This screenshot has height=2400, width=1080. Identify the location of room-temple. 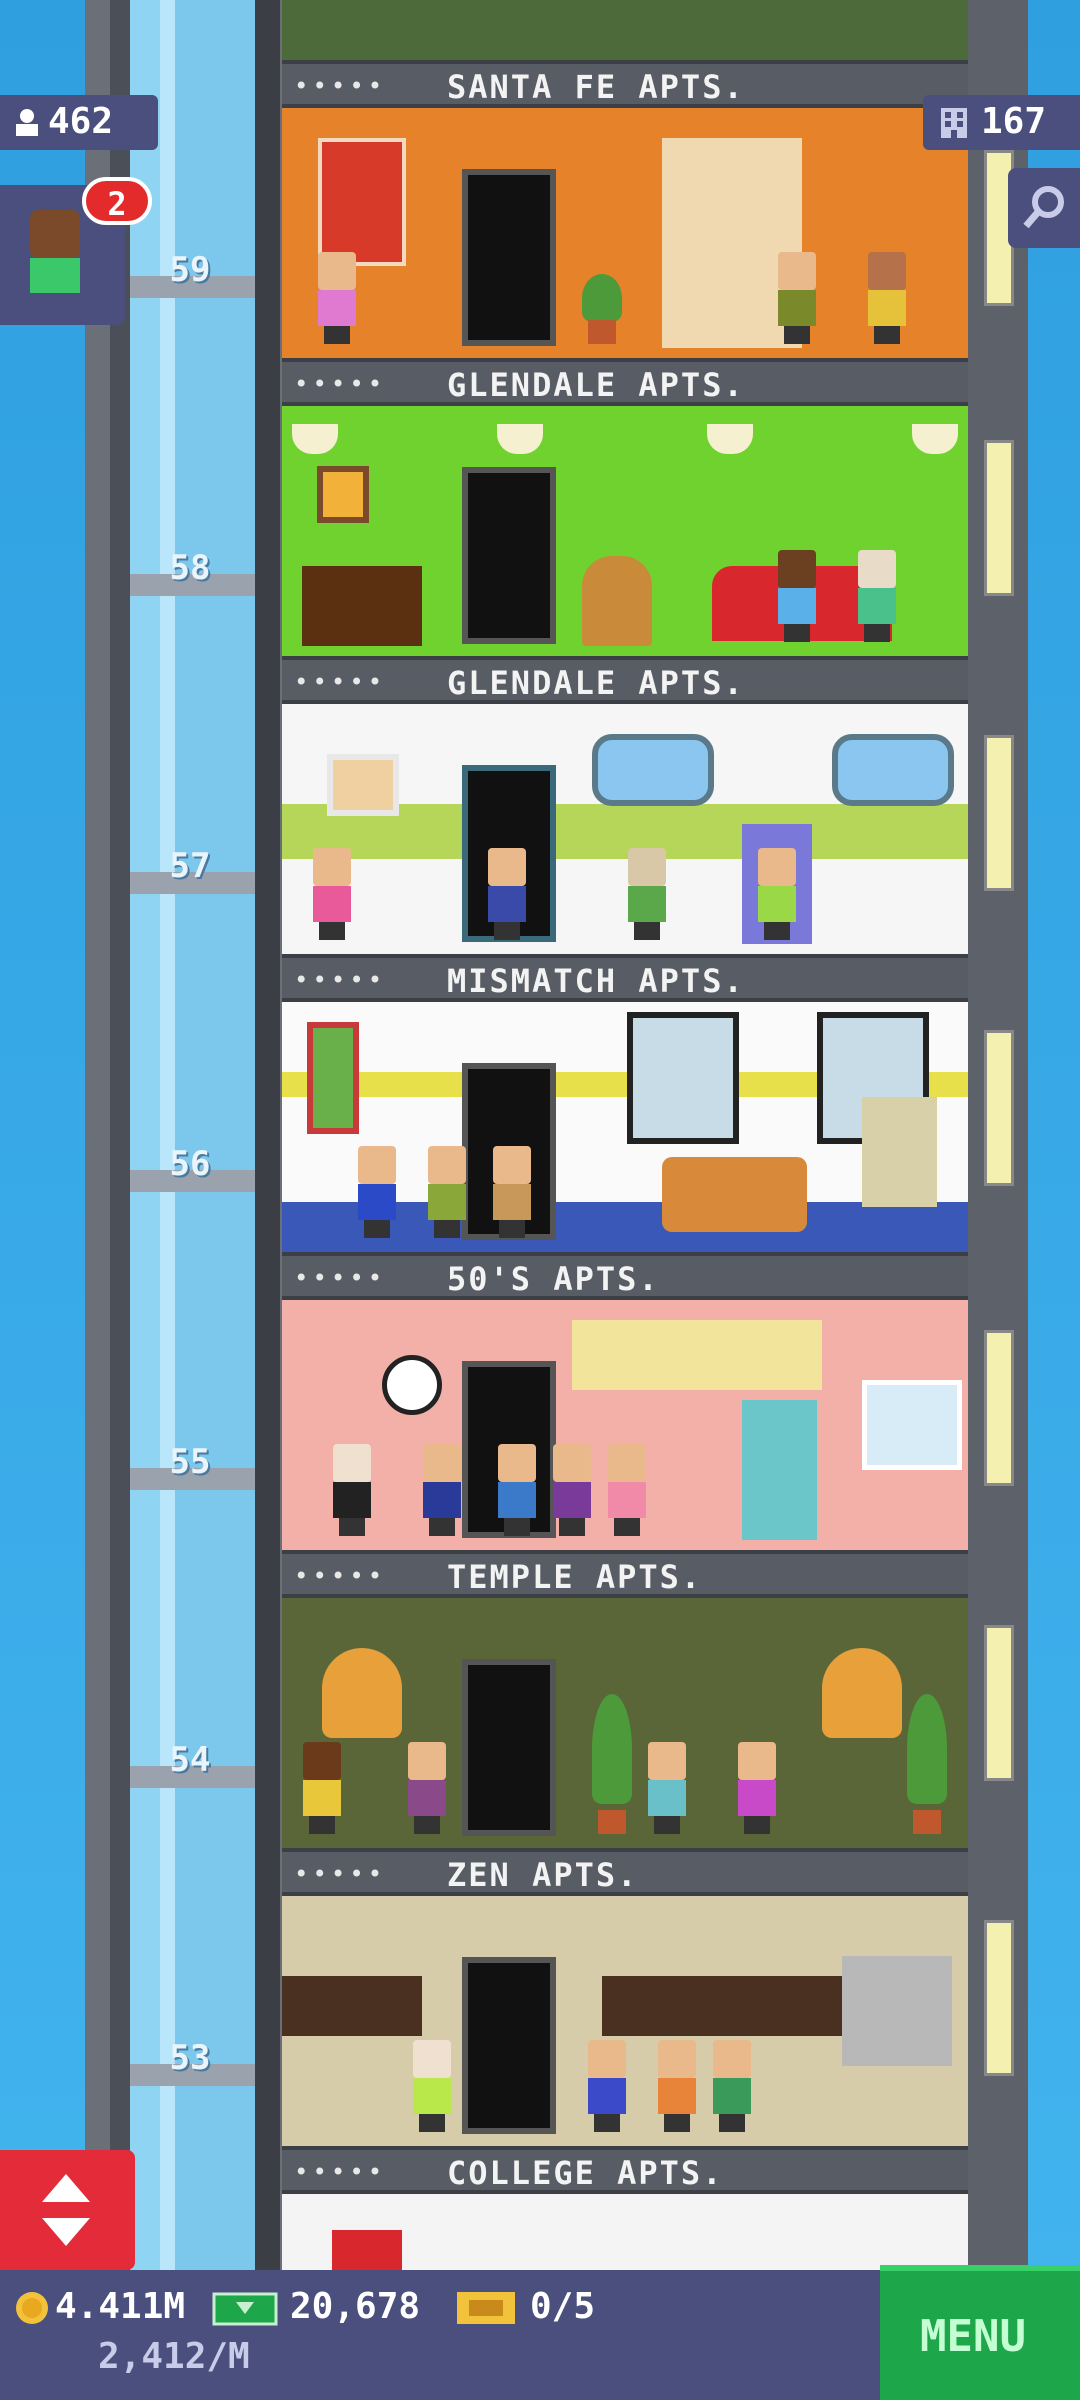
(625, 1425).